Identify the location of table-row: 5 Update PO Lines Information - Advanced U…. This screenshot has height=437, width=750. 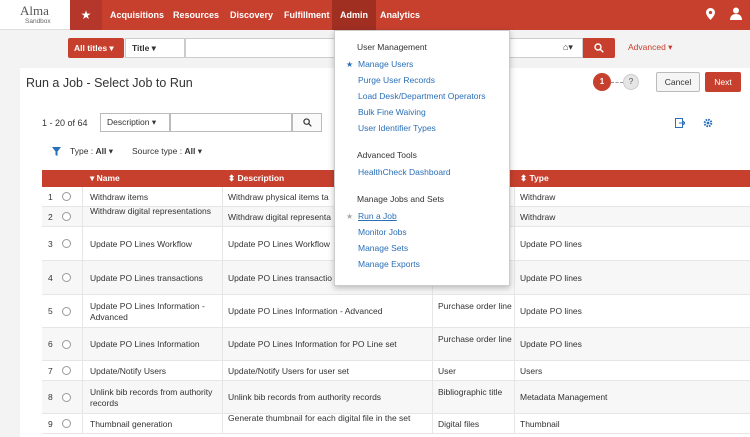
(396, 311).